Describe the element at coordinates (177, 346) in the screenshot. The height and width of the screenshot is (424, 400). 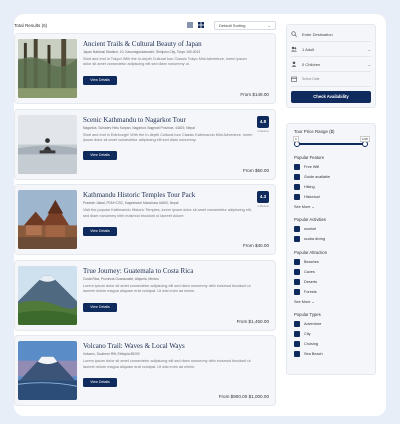
I see `tour-title: Volcano Trail: Waves & Local Ways` at that location.